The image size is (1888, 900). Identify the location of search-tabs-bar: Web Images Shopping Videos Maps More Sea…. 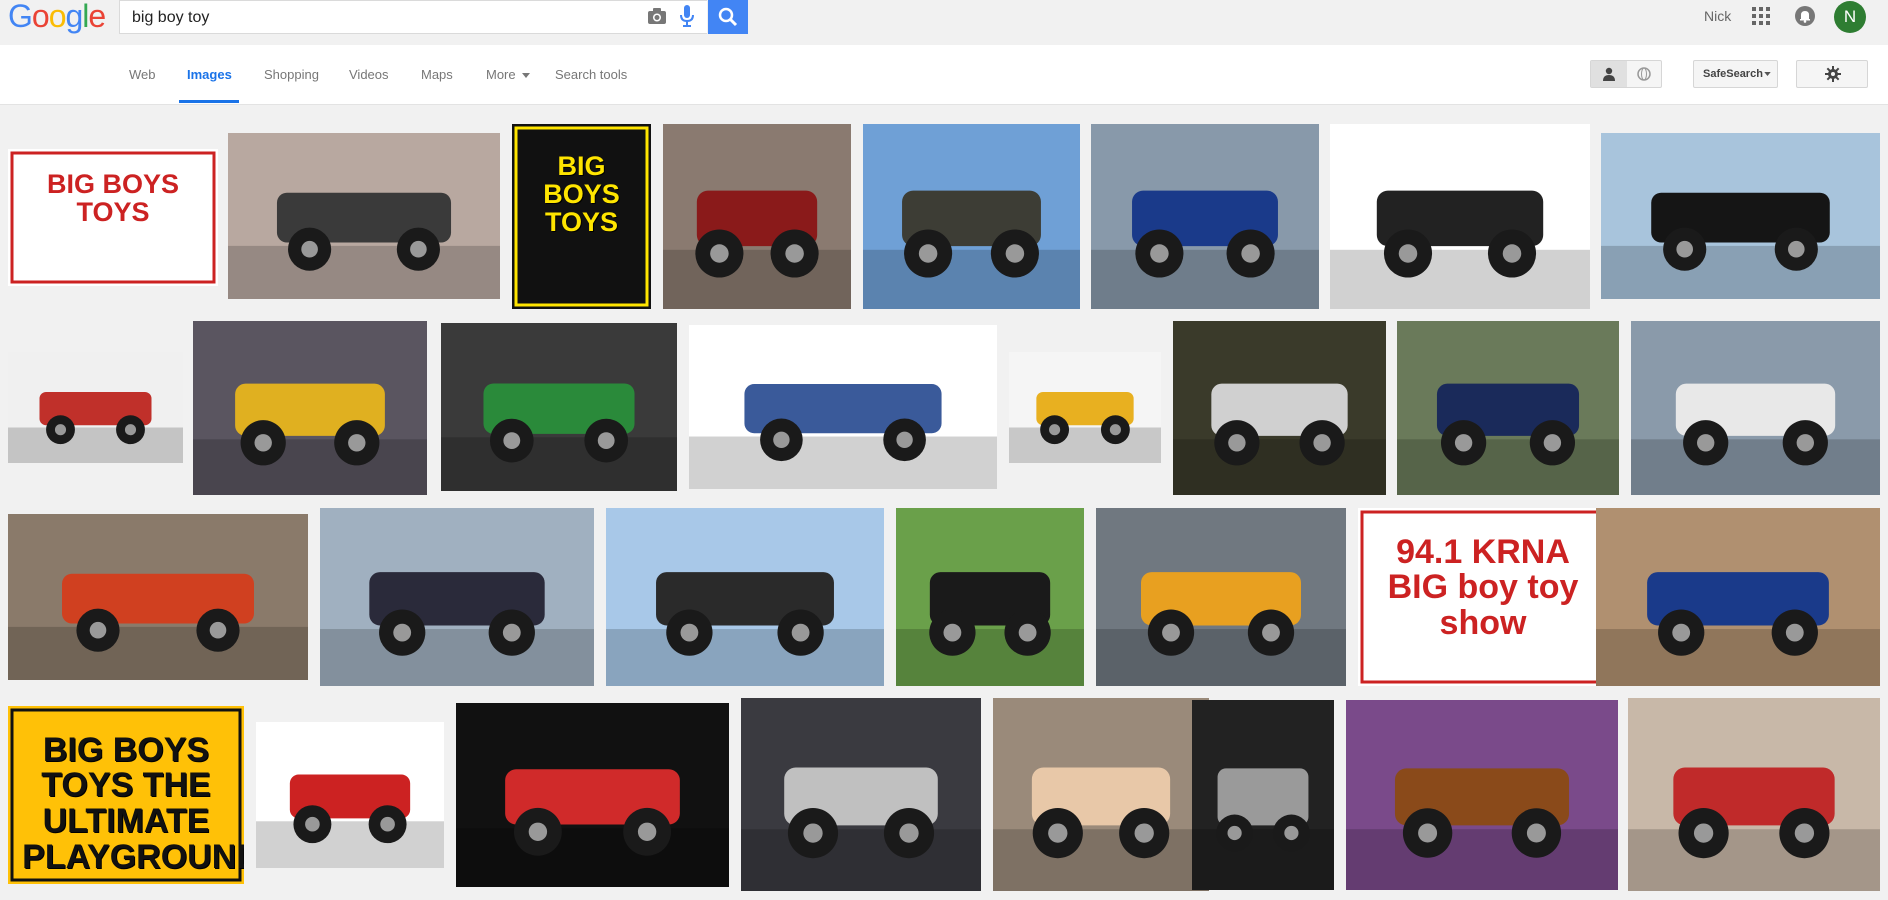
(944, 75).